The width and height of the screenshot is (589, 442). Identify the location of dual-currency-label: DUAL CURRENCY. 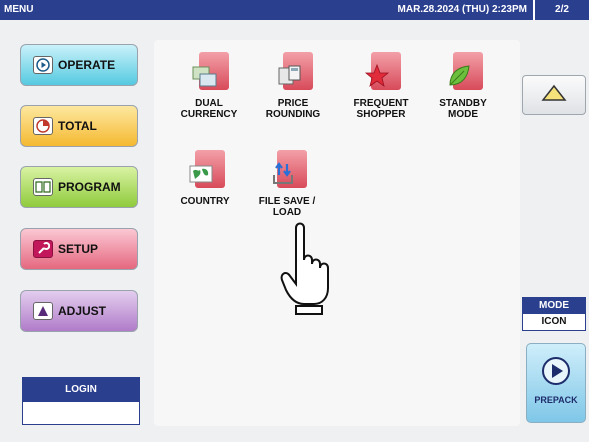
(209, 109).